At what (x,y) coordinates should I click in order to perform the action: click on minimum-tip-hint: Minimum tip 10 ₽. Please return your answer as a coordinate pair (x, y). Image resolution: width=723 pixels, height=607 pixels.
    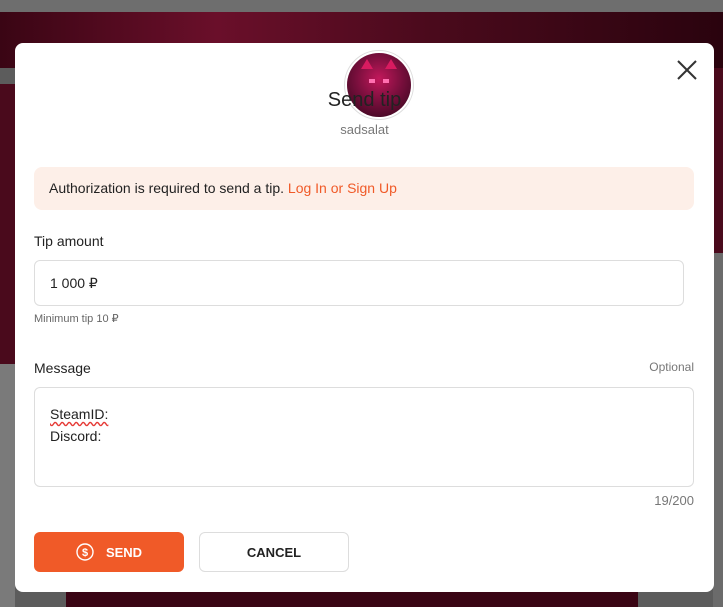
    Looking at the image, I should click on (76, 319).